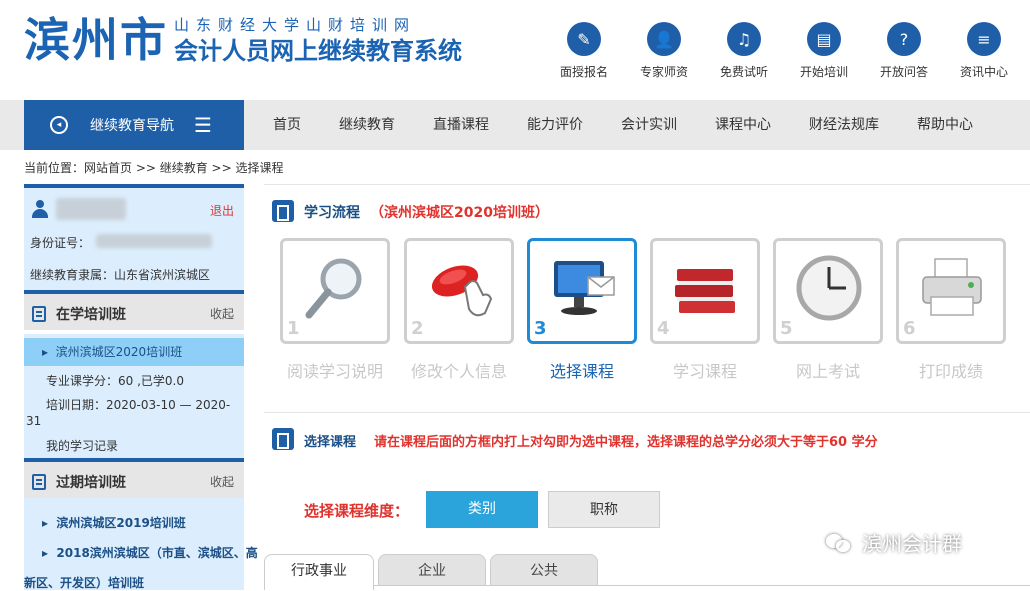  I want to click on step-study-course: 4, so click(705, 291).